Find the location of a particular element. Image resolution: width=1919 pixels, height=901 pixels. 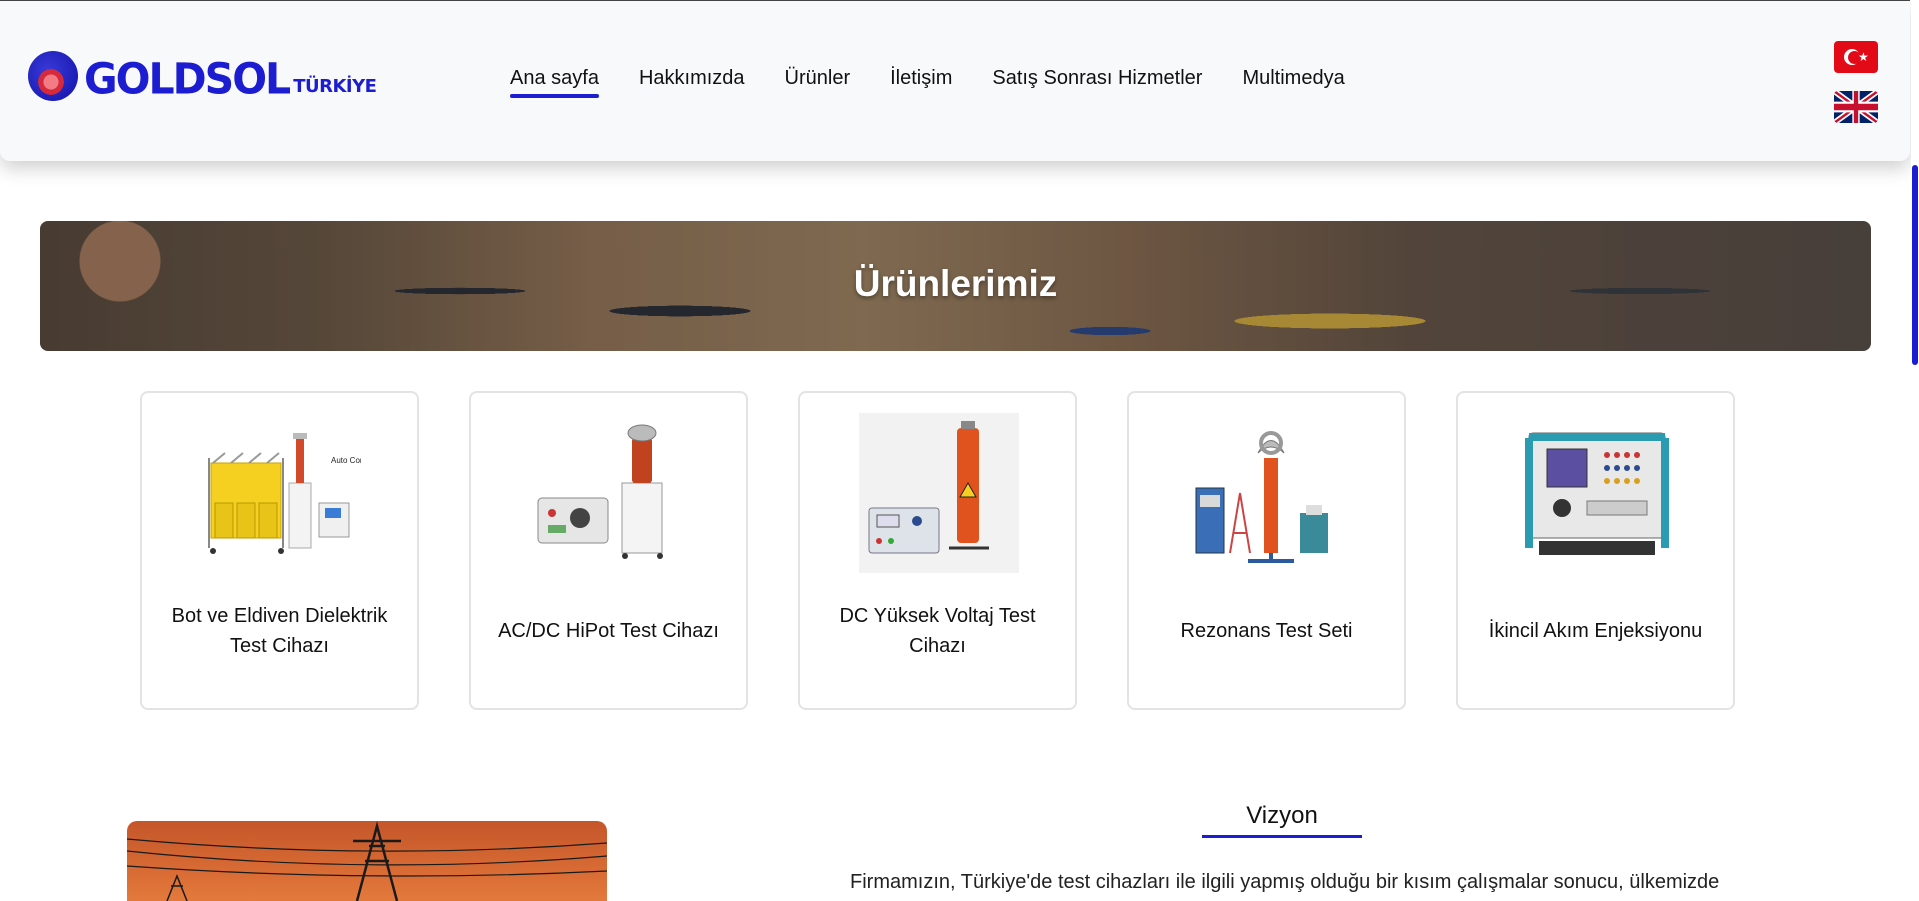

goldsol-logo: GOLDSOL TÜRKİYE is located at coordinates (202, 78).